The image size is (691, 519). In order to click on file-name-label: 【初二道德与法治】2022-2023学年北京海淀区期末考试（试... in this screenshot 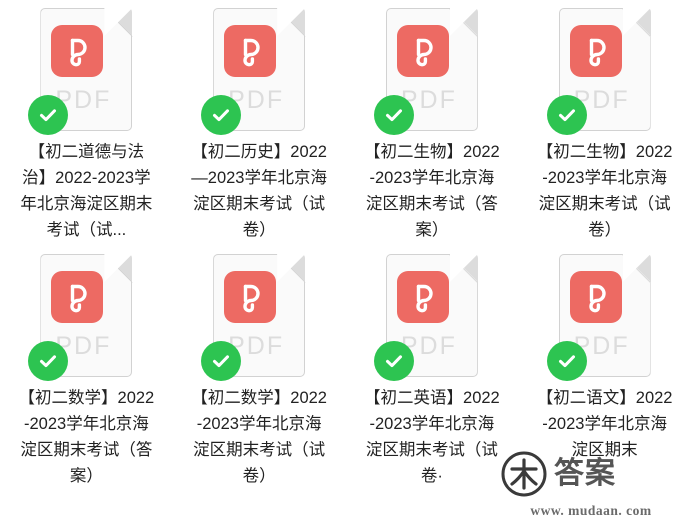, I will do `click(86, 191)`.